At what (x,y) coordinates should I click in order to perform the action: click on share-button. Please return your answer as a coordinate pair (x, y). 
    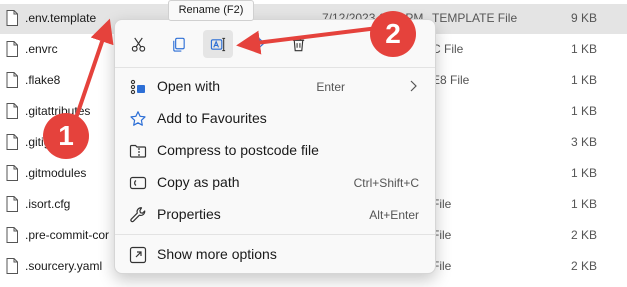
    Looking at the image, I should click on (258, 44).